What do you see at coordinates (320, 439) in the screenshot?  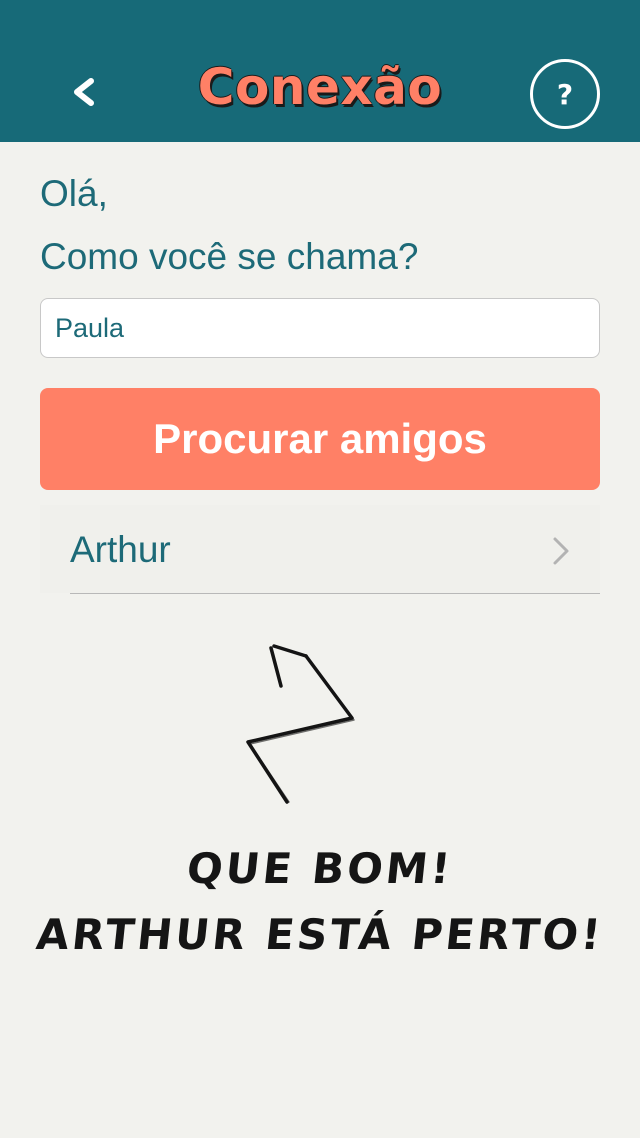 I see `search-friends-button: Procurar amigos` at bounding box center [320, 439].